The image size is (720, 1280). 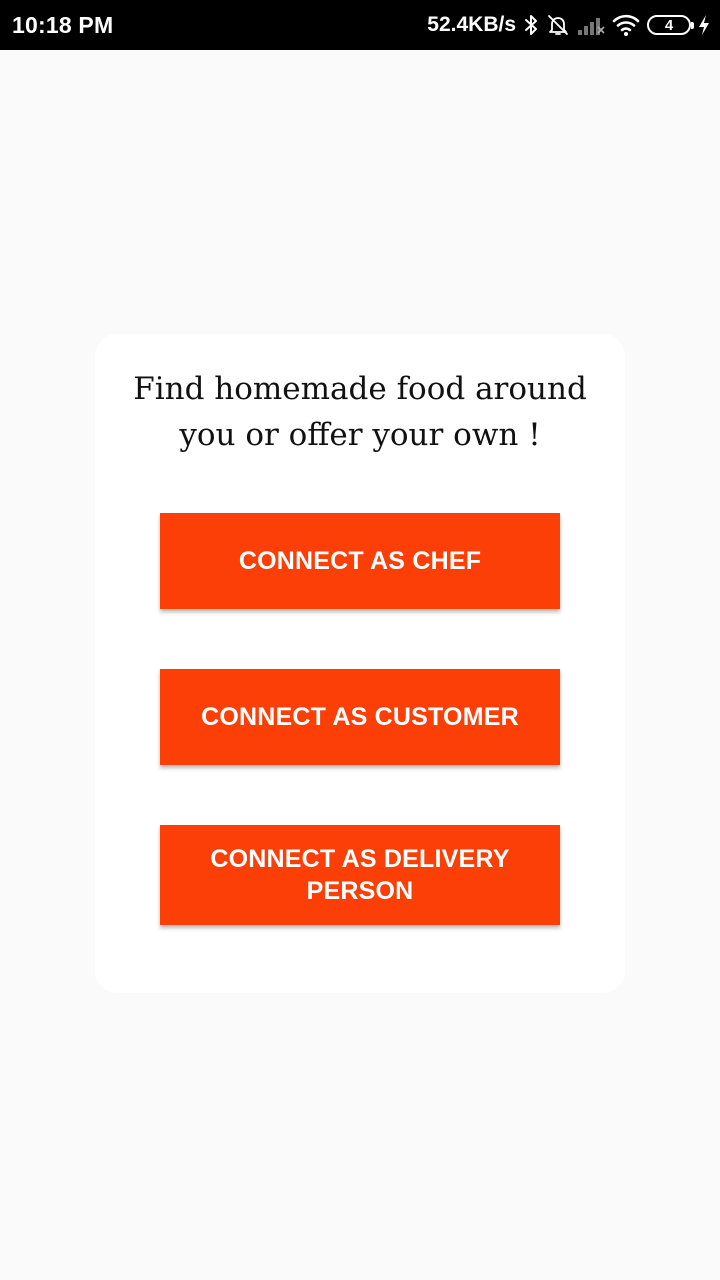 I want to click on charging-icon, so click(x=704, y=25).